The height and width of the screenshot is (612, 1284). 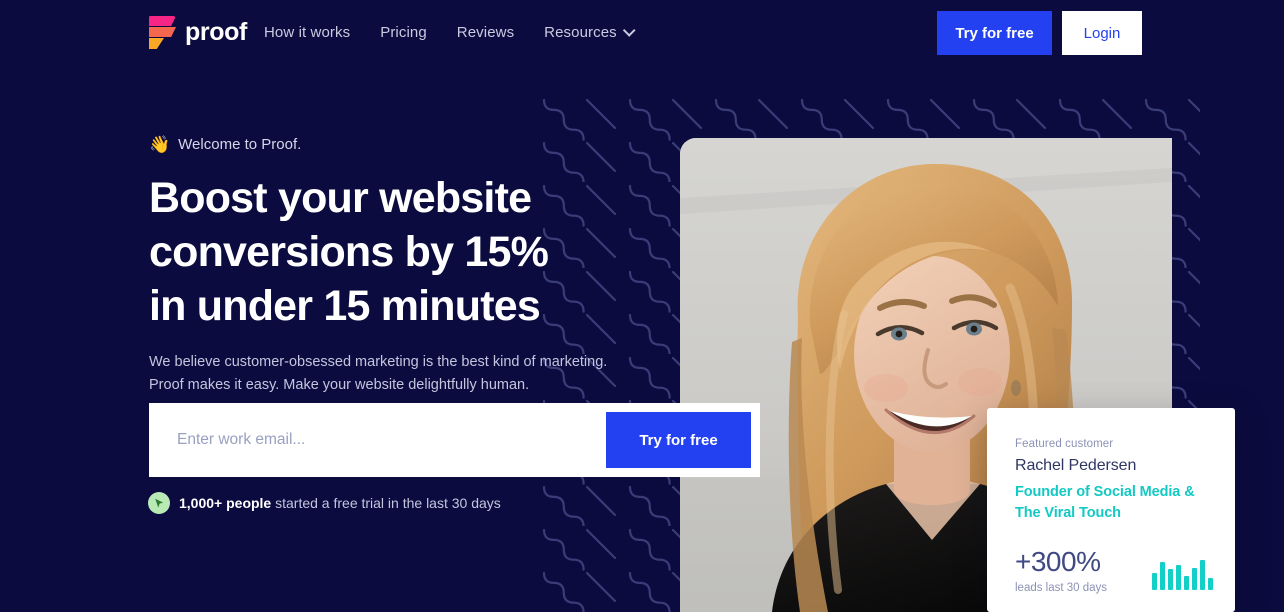 What do you see at coordinates (1182, 574) in the screenshot?
I see `leads-sparkline-chart` at bounding box center [1182, 574].